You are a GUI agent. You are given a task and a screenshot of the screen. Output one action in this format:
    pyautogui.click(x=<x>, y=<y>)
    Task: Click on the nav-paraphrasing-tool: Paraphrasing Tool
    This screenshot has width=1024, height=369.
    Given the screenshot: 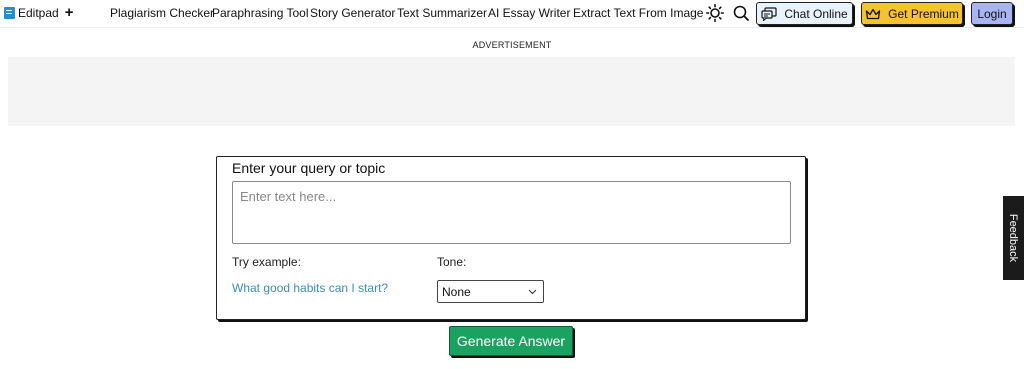 What is the action you would take?
    pyautogui.click(x=260, y=13)
    